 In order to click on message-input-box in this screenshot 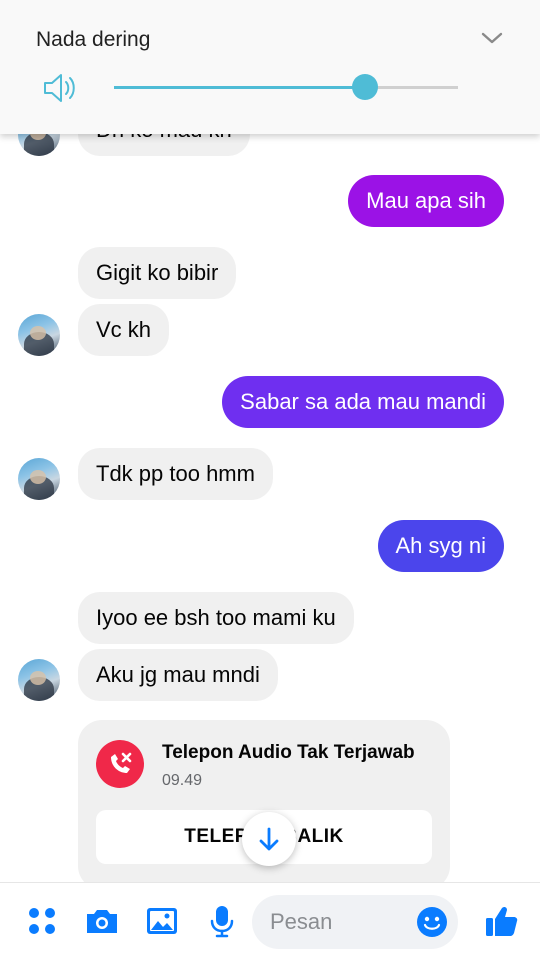, I will do `click(355, 922)`.